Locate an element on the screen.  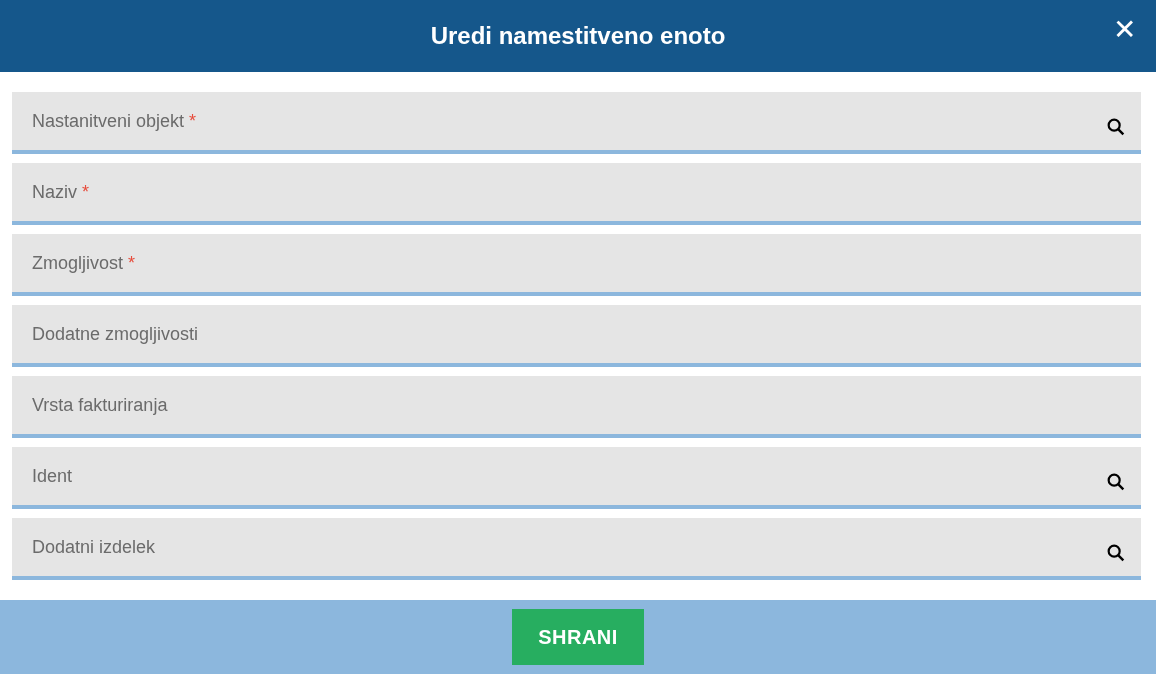
close-button: ✕ is located at coordinates (1124, 30).